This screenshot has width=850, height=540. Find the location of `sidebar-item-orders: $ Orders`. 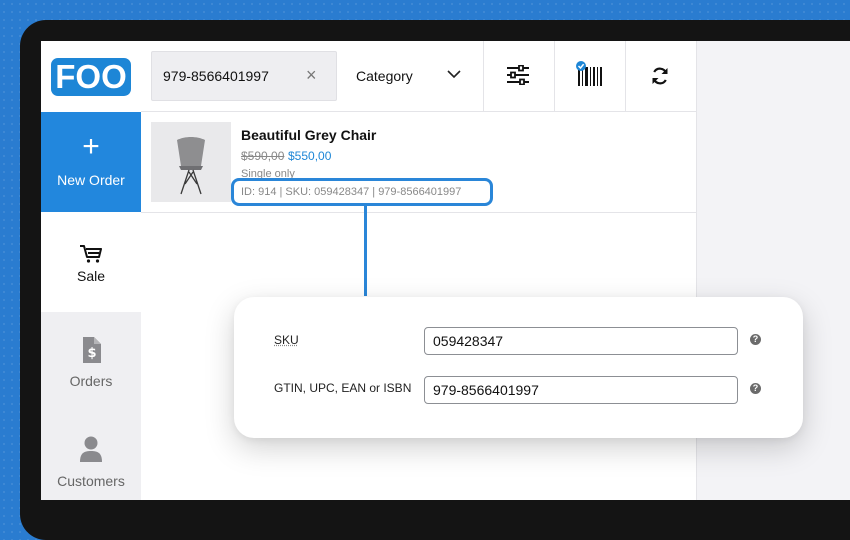

sidebar-item-orders: $ Orders is located at coordinates (91, 362).